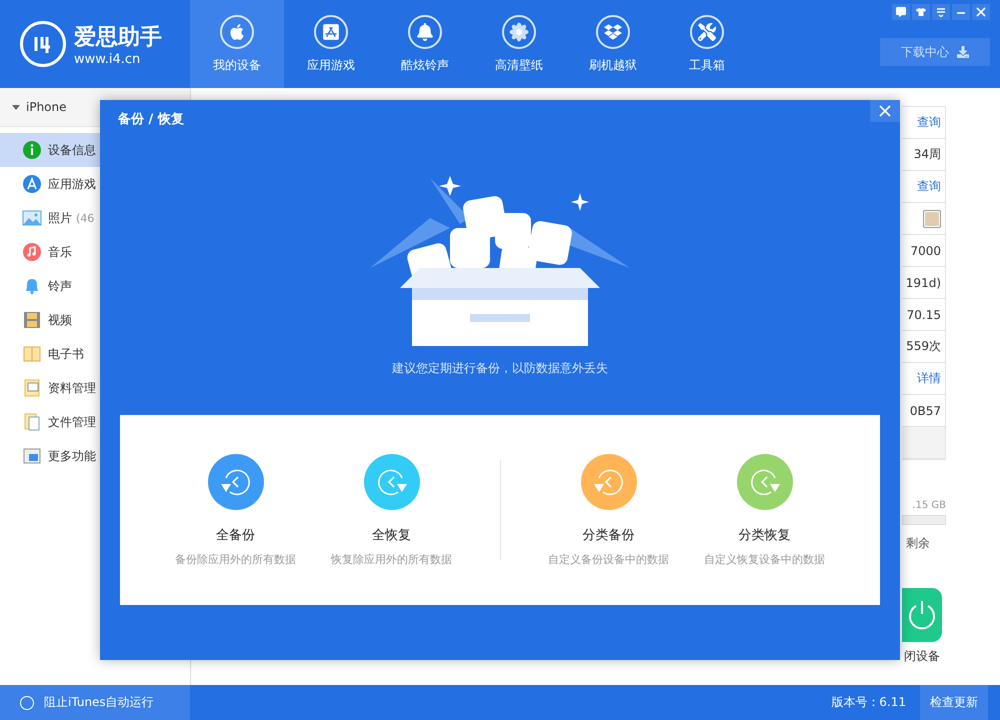  I want to click on sidebar-item: 资料管理, so click(95, 388).